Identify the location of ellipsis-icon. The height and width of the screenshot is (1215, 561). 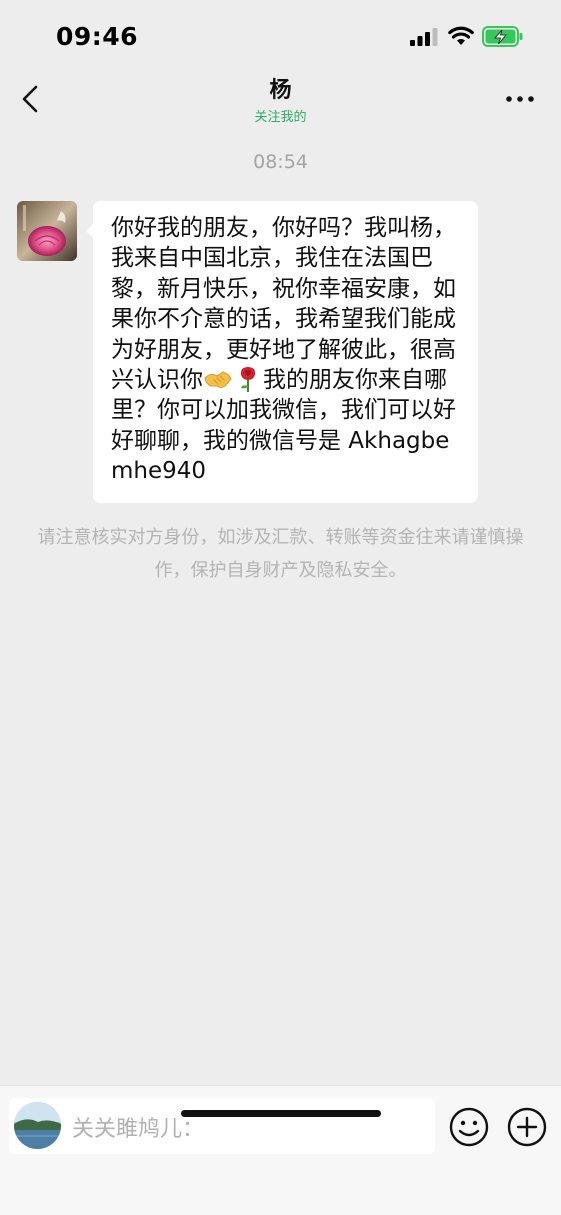
(520, 99).